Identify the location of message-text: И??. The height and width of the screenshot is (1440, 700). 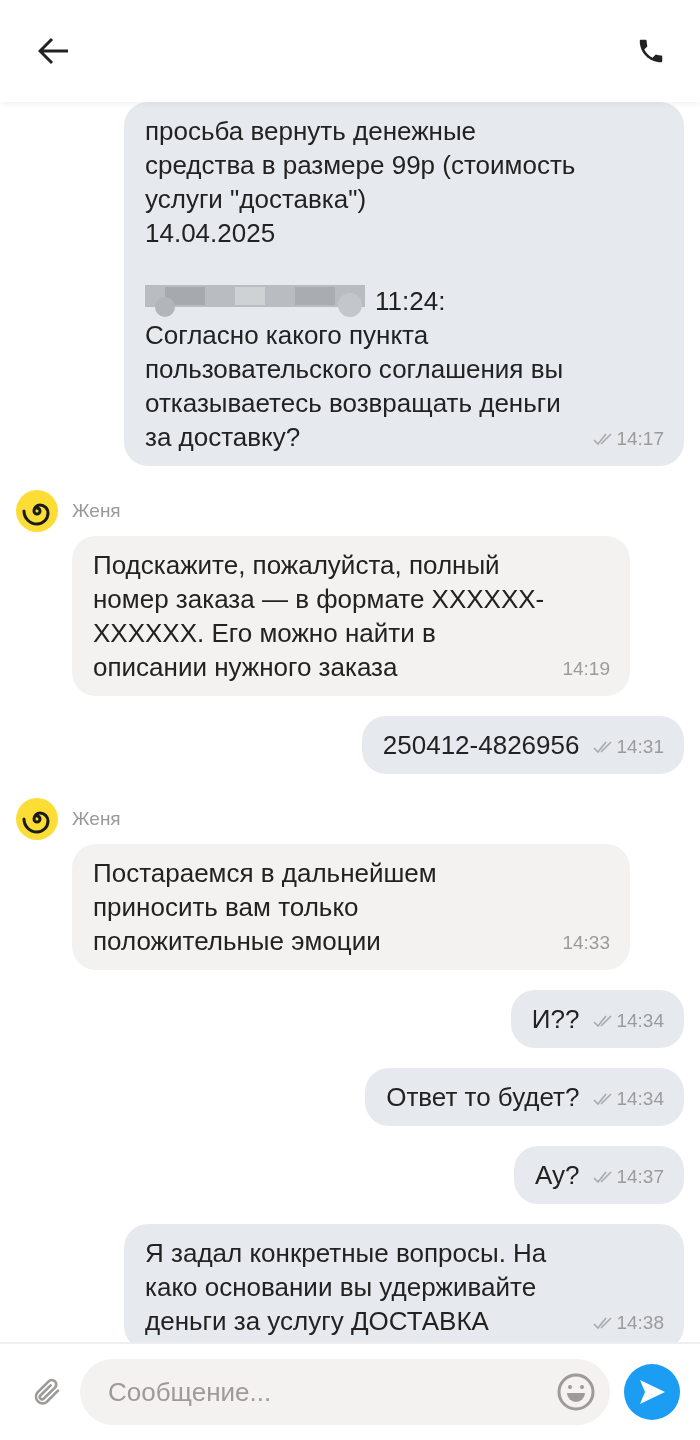
(555, 1019).